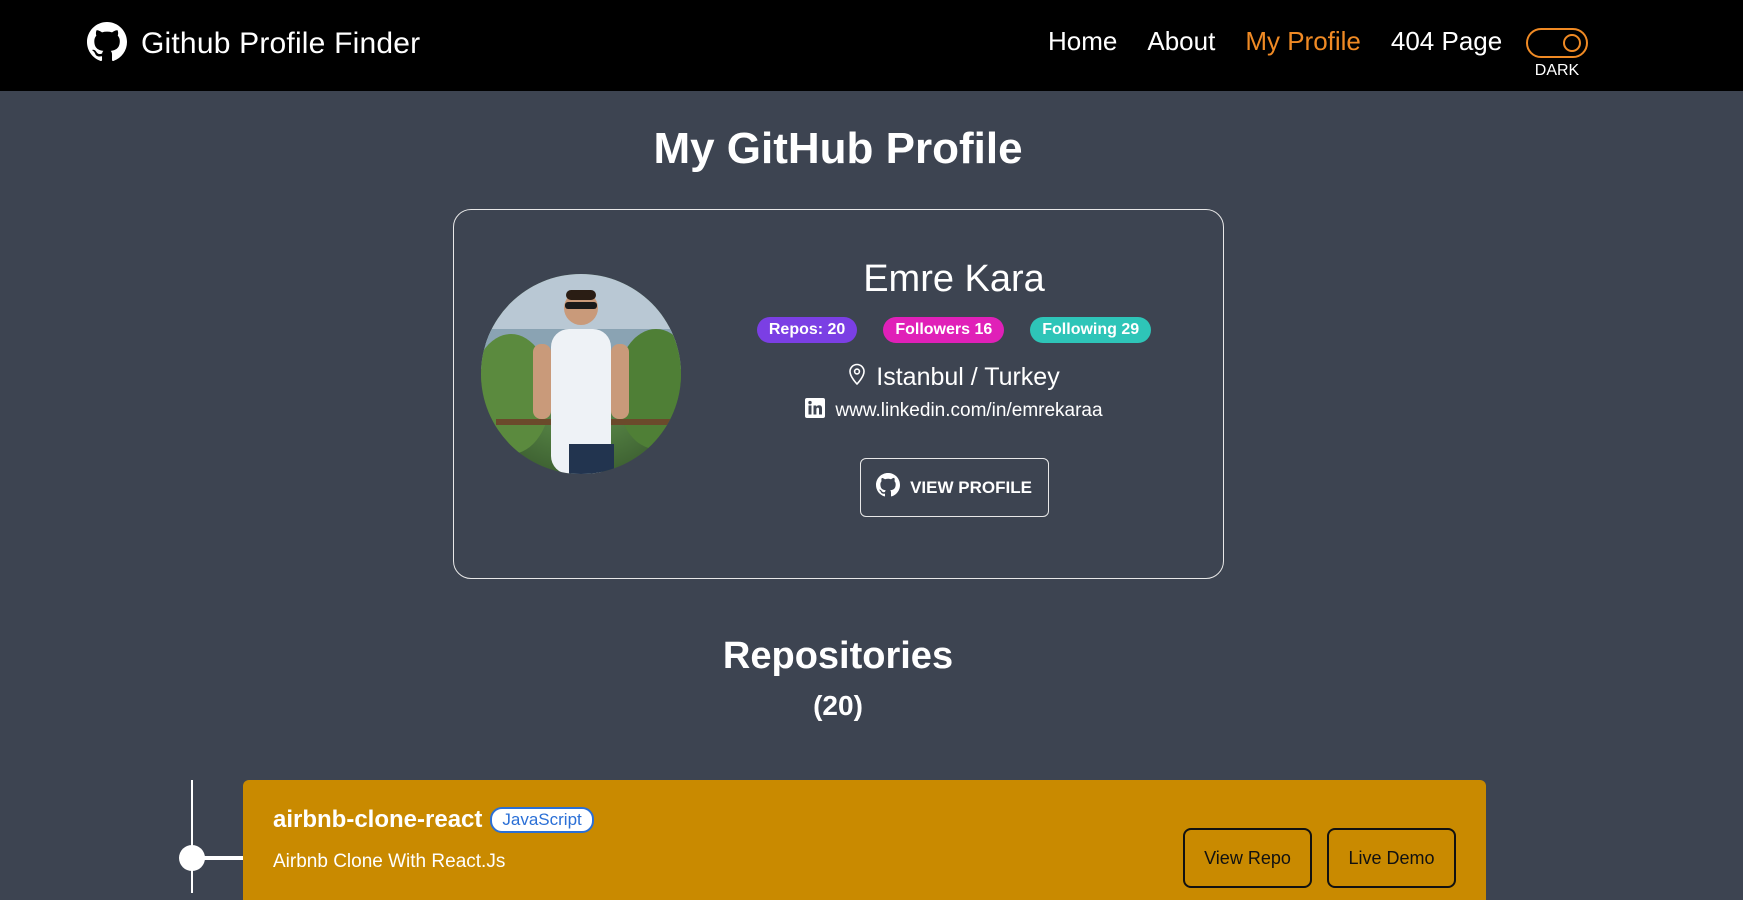 The width and height of the screenshot is (1743, 900). What do you see at coordinates (581, 374) in the screenshot?
I see `avatar` at bounding box center [581, 374].